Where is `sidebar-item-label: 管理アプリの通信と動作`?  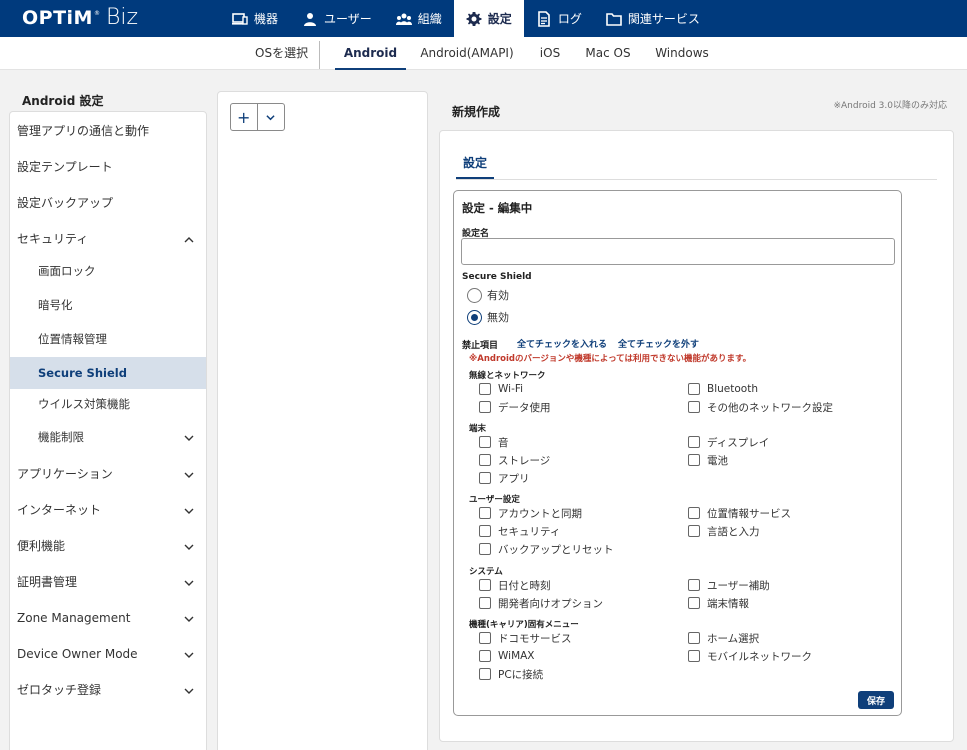
sidebar-item-label: 管理アプリの通信と動作 is located at coordinates (83, 131).